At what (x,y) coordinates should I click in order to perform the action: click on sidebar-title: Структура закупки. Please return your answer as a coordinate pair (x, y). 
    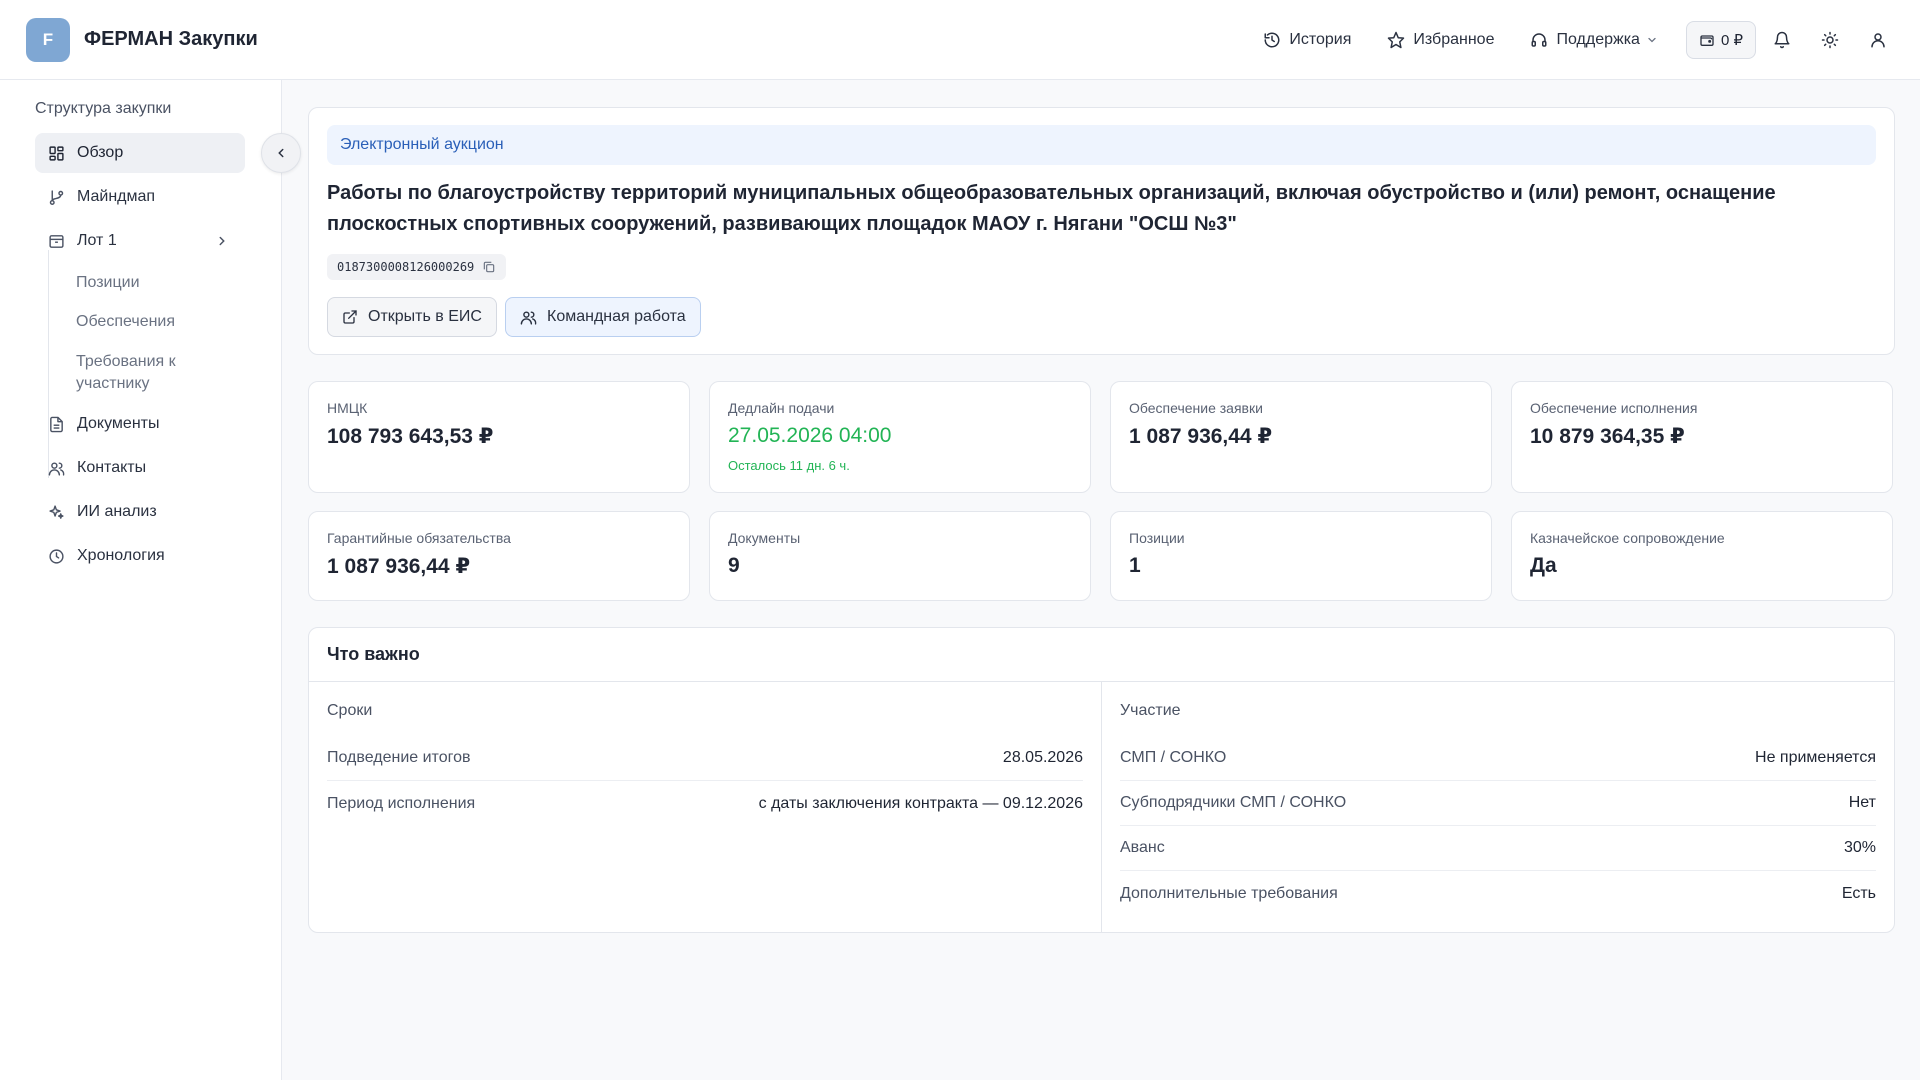
    Looking at the image, I should click on (103, 108).